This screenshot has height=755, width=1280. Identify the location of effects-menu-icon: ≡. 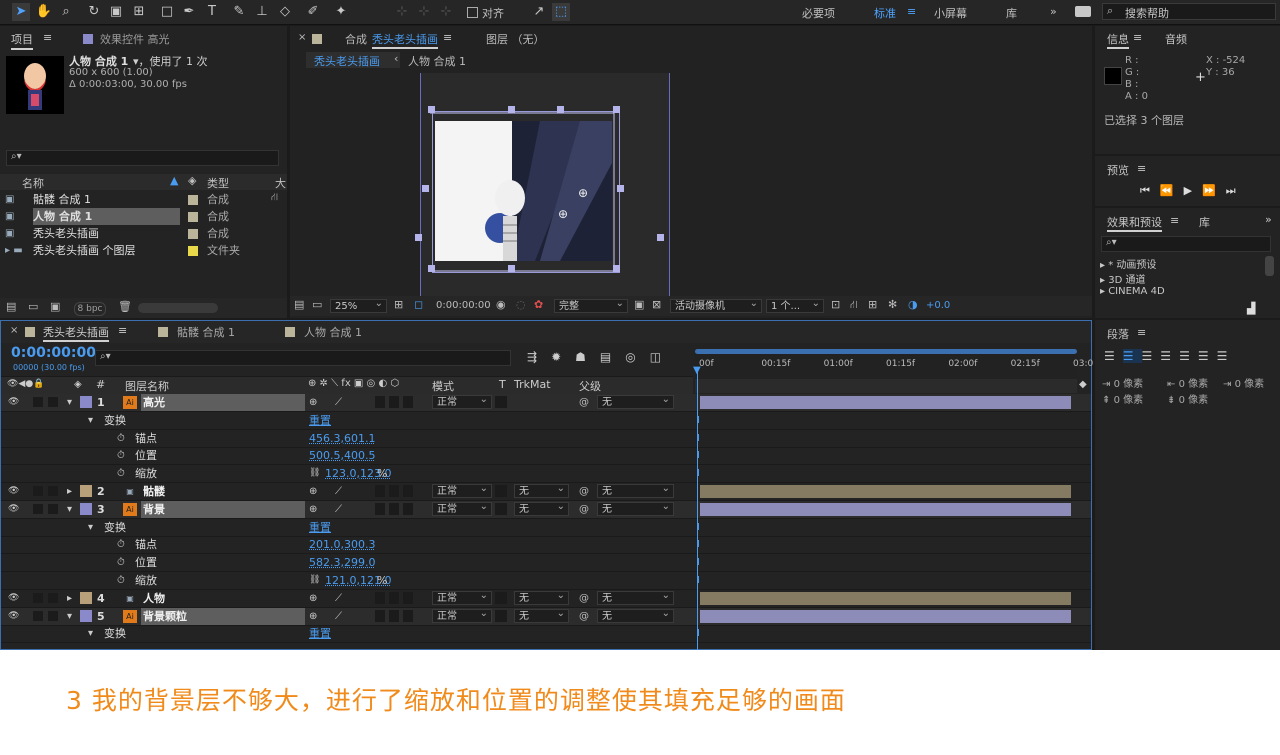
(1174, 220).